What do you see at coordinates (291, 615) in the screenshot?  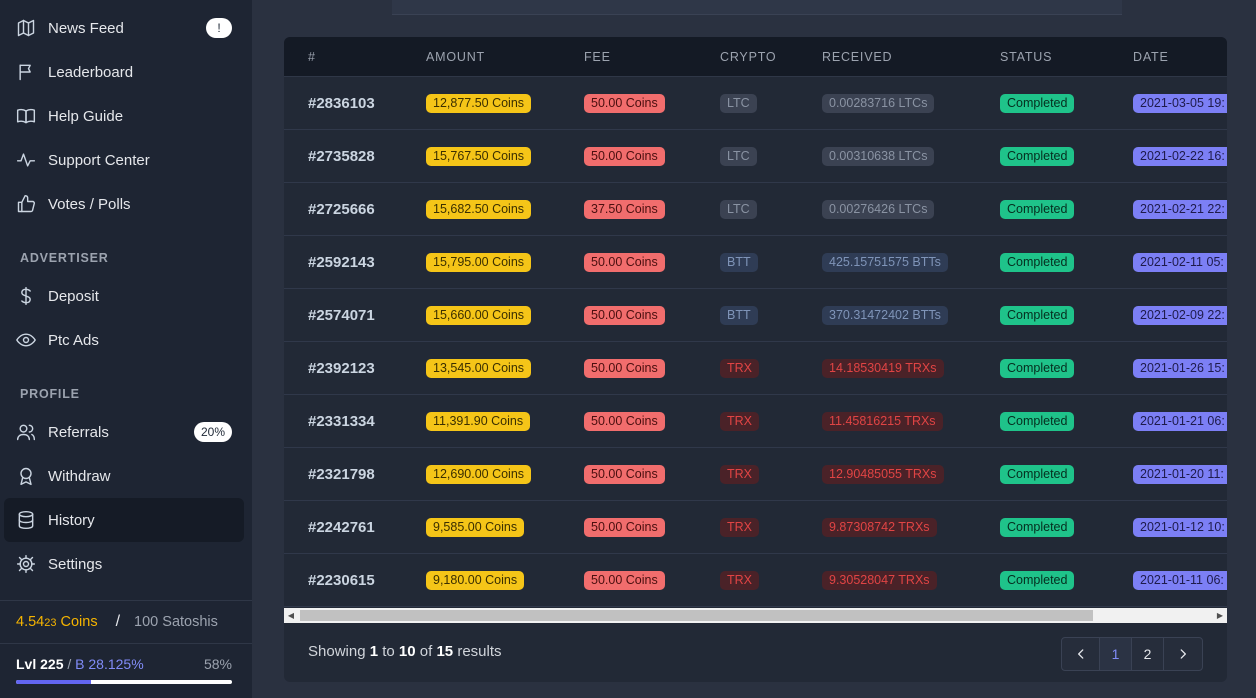 I see `scroll-left-icon: ◀` at bounding box center [291, 615].